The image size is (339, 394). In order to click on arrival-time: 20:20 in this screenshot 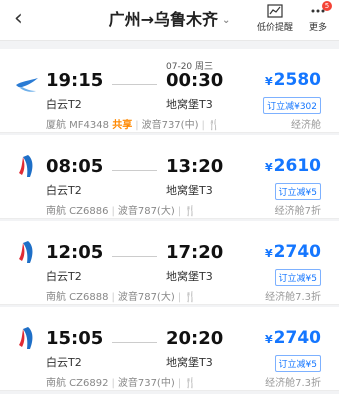, I will do `click(195, 338)`.